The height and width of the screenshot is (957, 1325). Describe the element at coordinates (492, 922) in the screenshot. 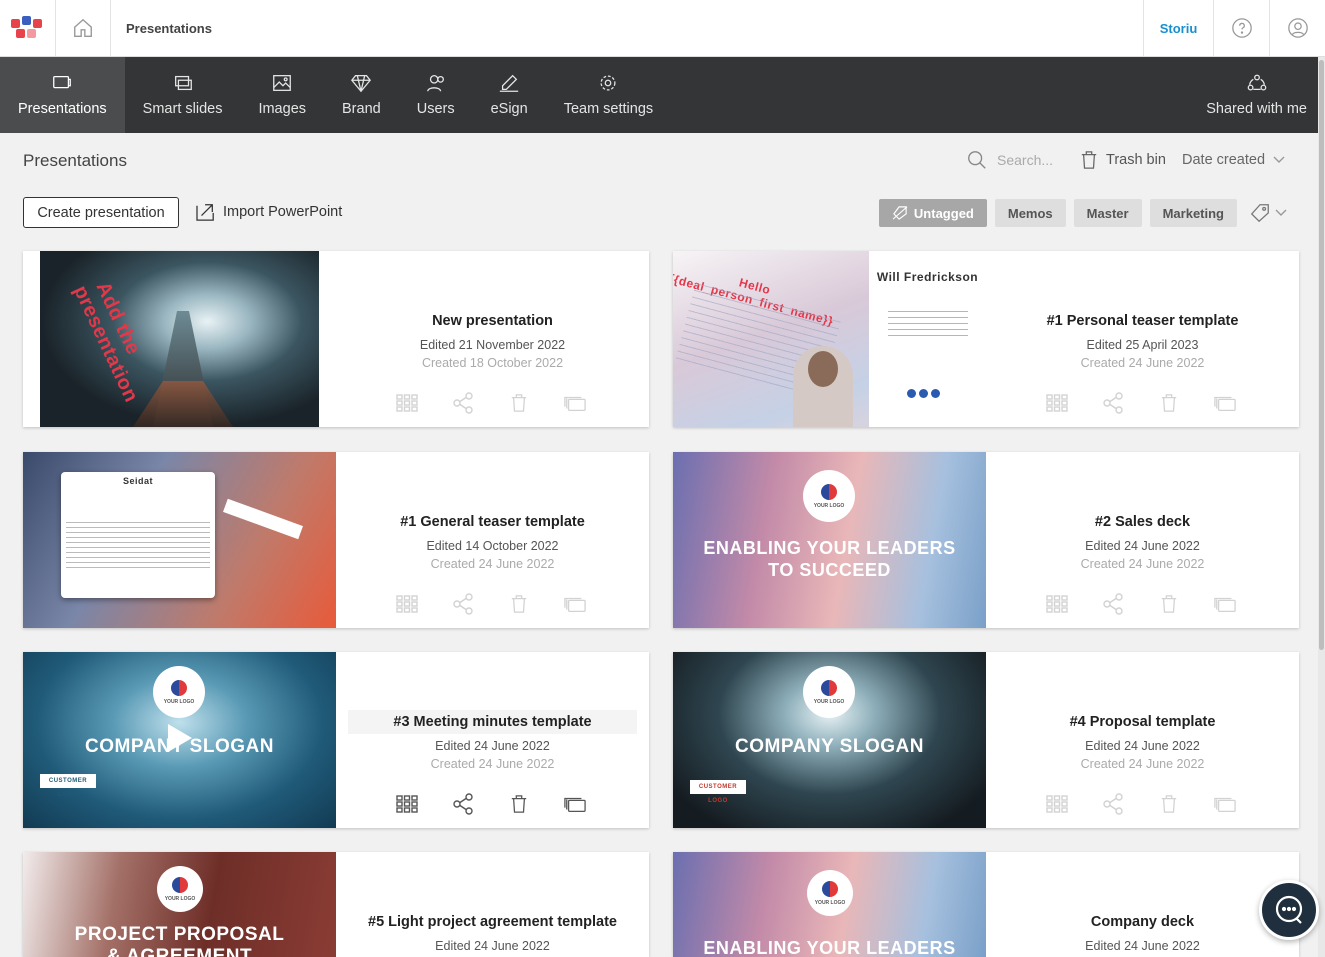

I see `card-title: #5 Light project agreement template` at that location.